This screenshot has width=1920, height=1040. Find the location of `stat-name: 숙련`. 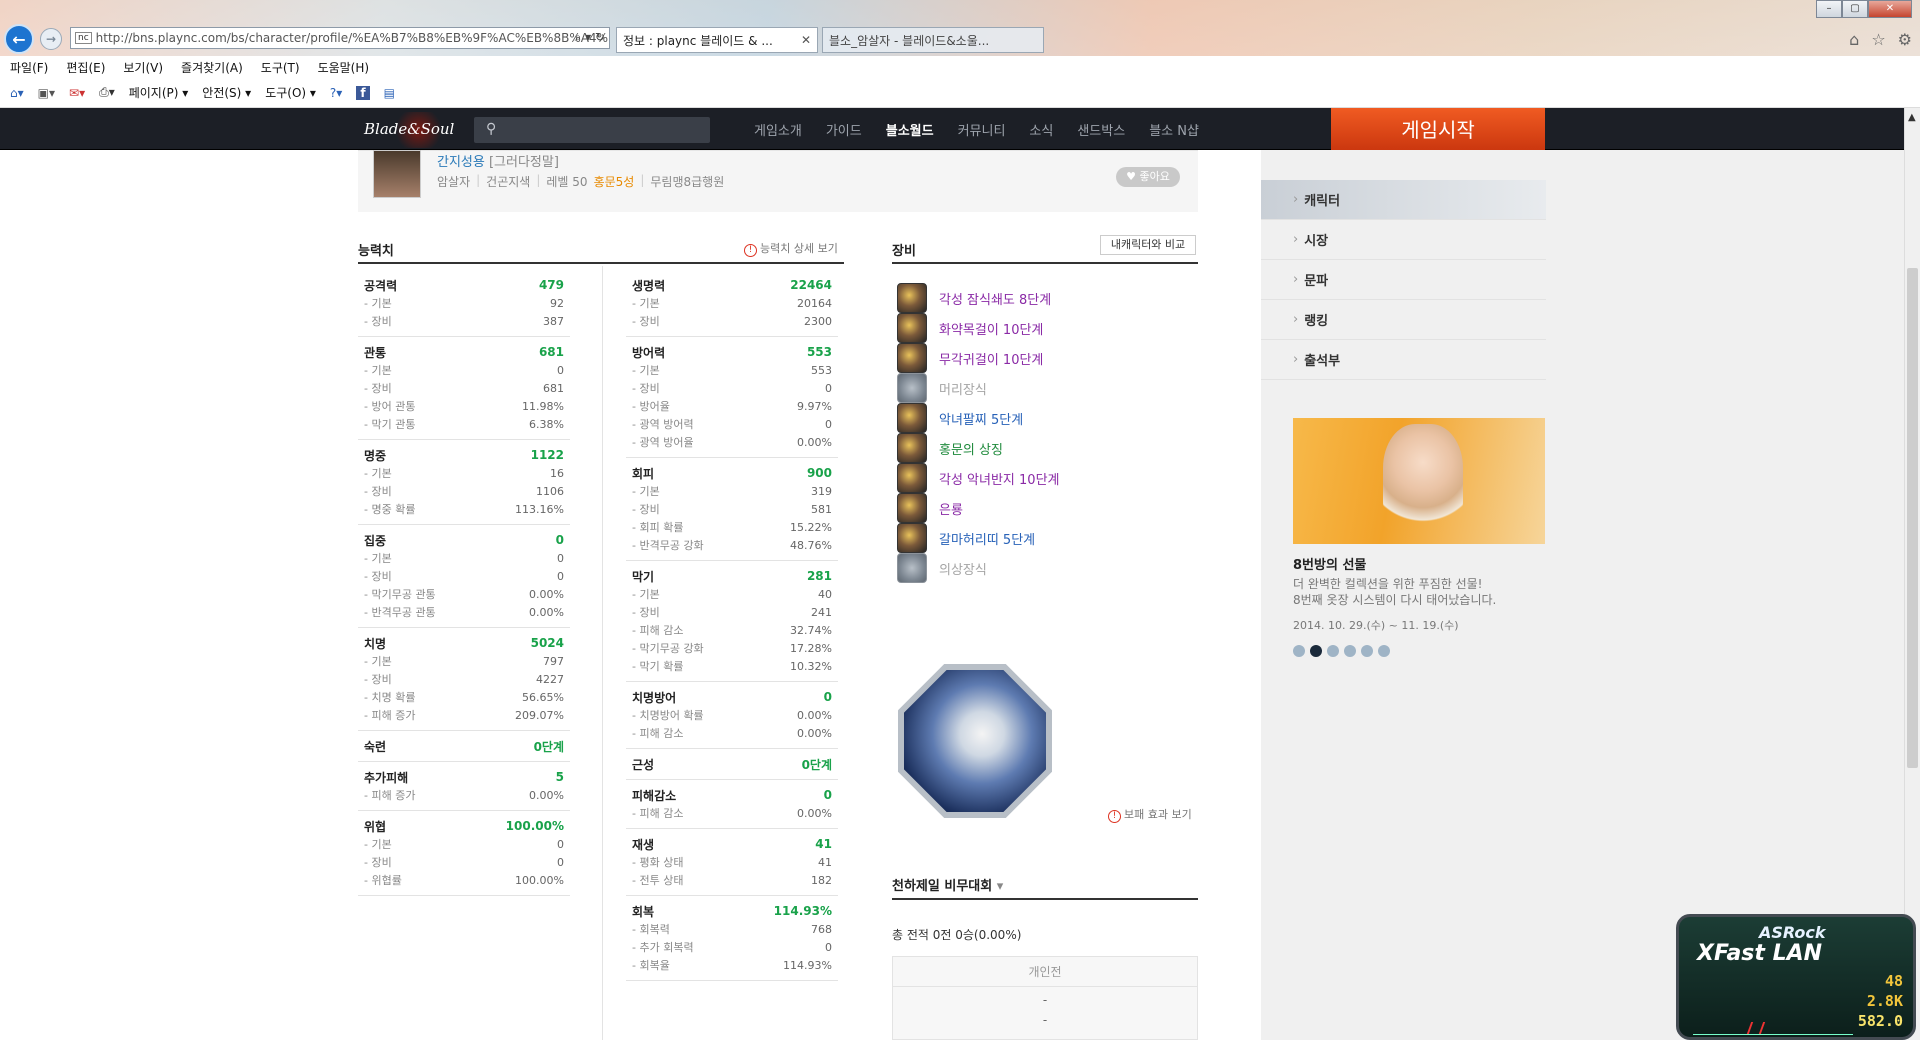

stat-name: 숙련 is located at coordinates (375, 746).